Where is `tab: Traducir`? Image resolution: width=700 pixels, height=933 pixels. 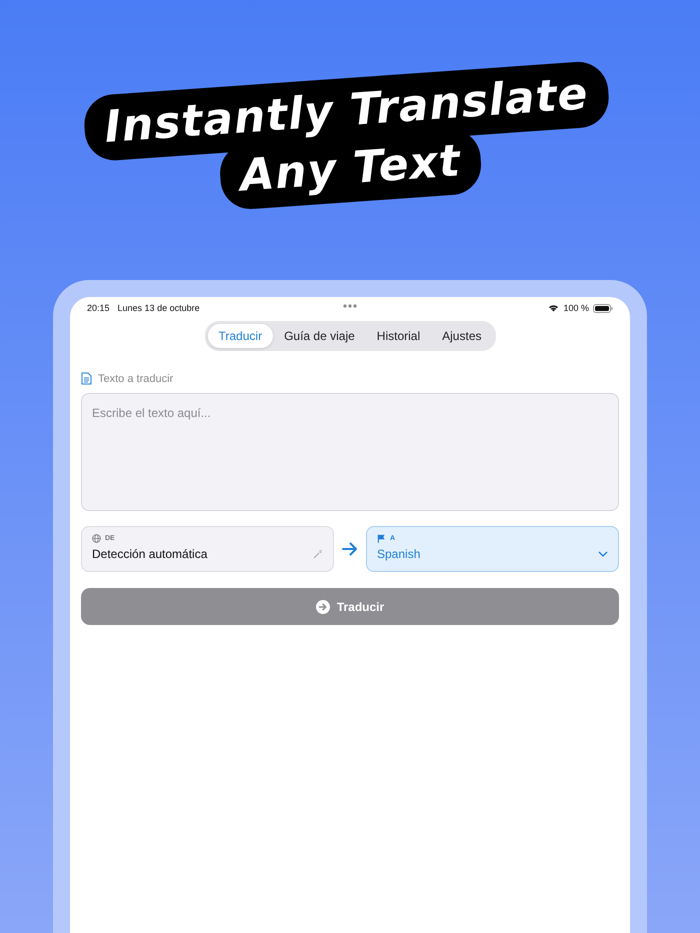
tab: Traducir is located at coordinates (241, 336).